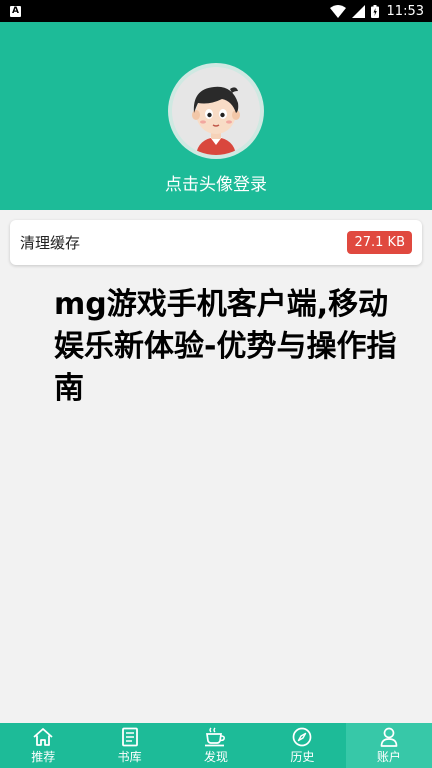  Describe the element at coordinates (216, 182) in the screenshot. I see `login-prompt: 点击头像登录` at that location.